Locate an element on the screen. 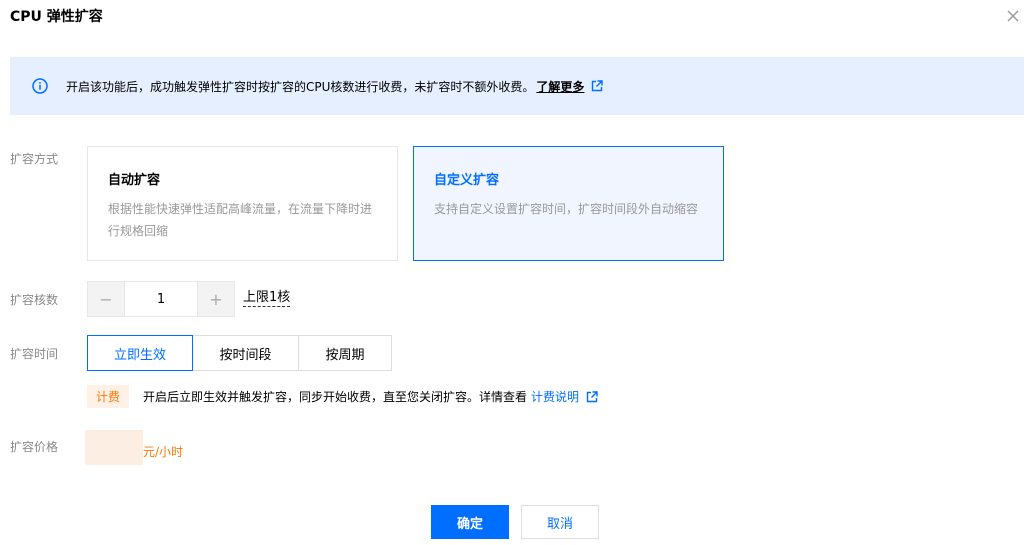 Image resolution: width=1029 pixels, height=545 pixels. decrement-button: − is located at coordinates (106, 299).